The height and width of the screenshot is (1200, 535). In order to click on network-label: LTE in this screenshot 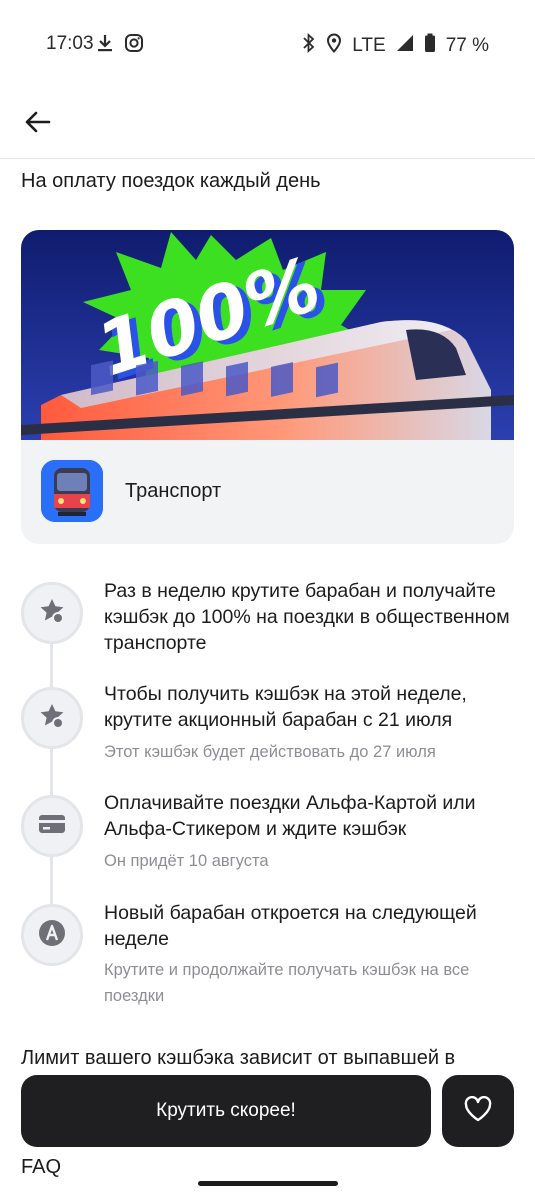, I will do `click(369, 45)`.